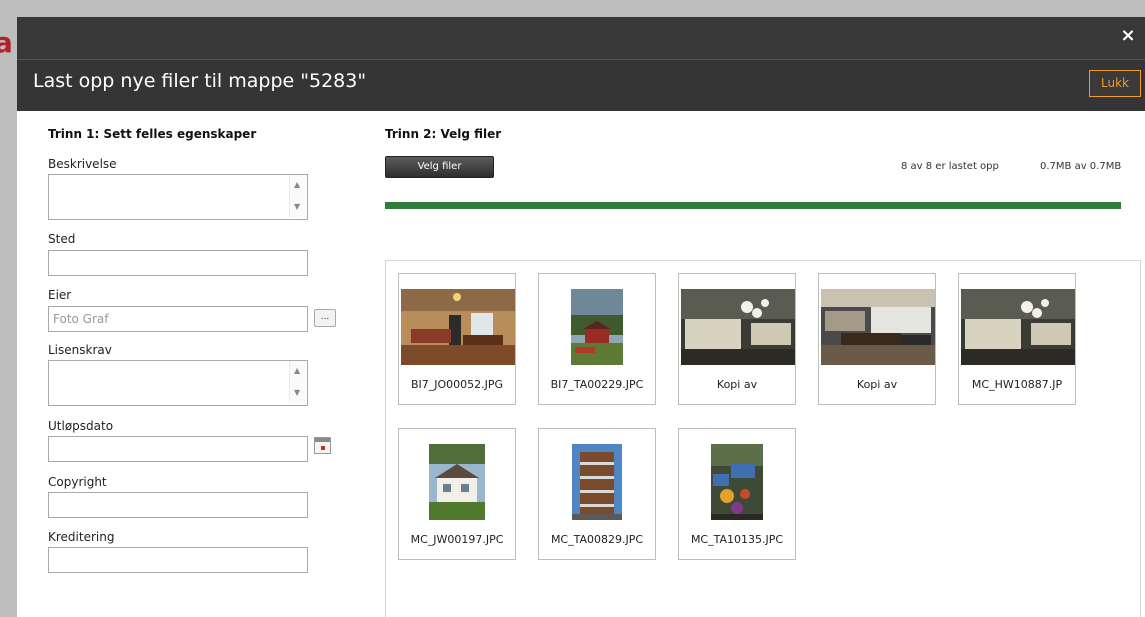 This screenshot has height=617, width=1145. Describe the element at coordinates (82, 164) in the screenshot. I see `beskrivelse-label: Beskrivelse` at that location.